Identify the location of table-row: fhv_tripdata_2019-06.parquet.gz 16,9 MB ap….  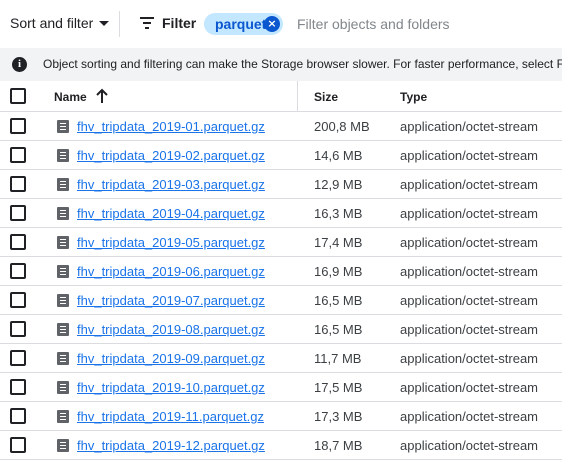
(281, 271).